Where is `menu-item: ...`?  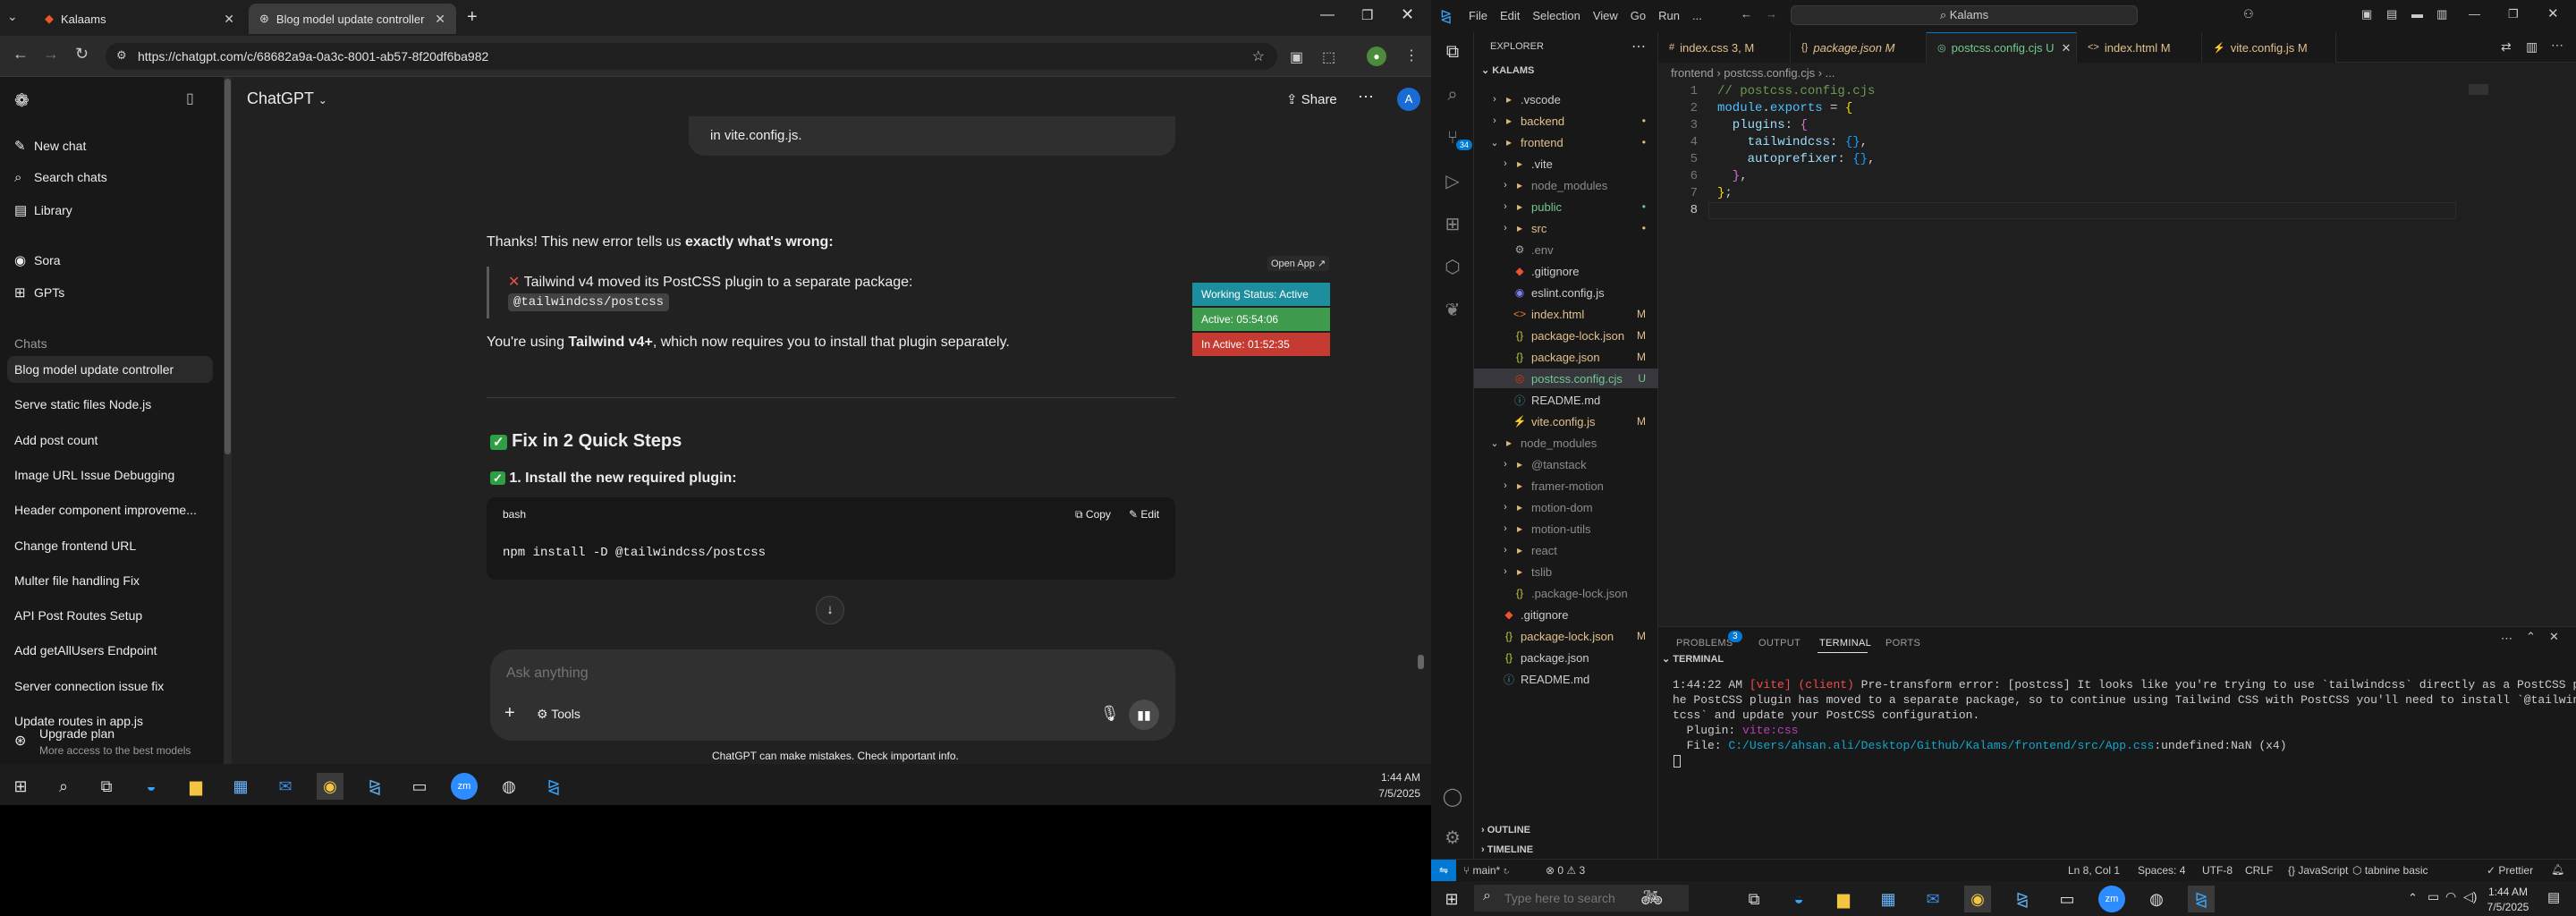
menu-item: ... is located at coordinates (1697, 15).